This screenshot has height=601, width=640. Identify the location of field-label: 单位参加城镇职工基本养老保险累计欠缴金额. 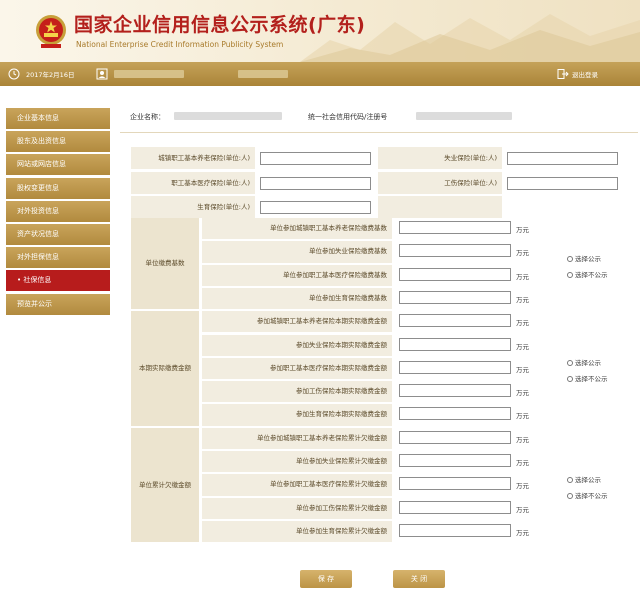
(297, 438).